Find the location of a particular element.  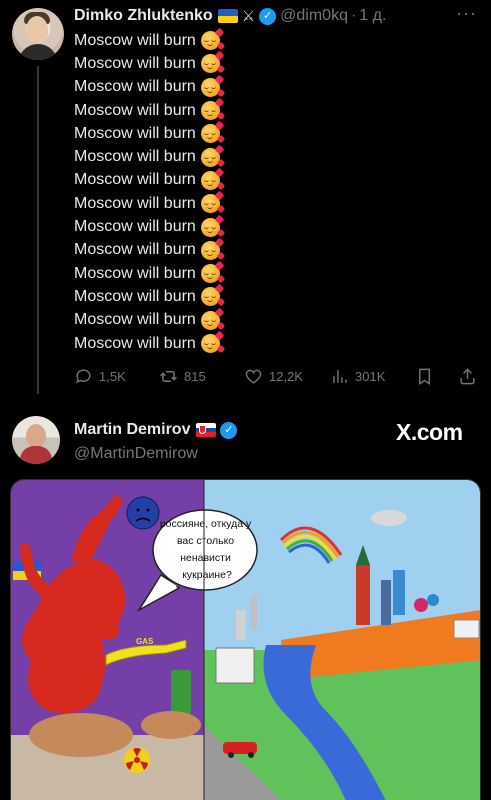

like-button: 12,2K is located at coordinates (273, 376).